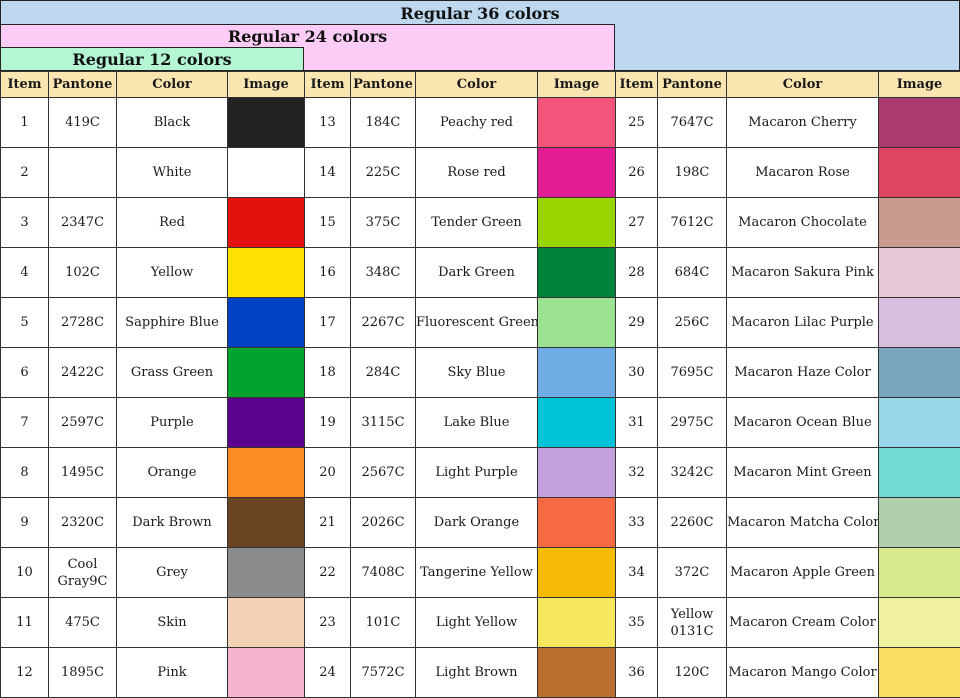 The width and height of the screenshot is (960, 698). I want to click on item-number: 33, so click(637, 523).